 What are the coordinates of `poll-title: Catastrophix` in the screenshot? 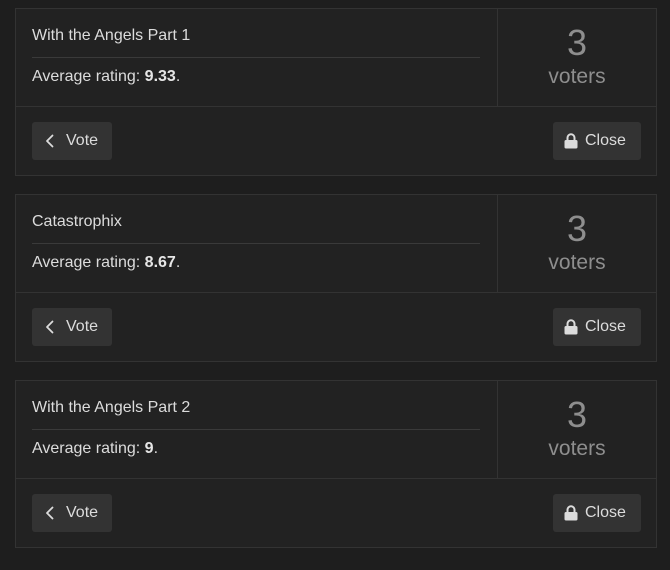 It's located at (256, 228).